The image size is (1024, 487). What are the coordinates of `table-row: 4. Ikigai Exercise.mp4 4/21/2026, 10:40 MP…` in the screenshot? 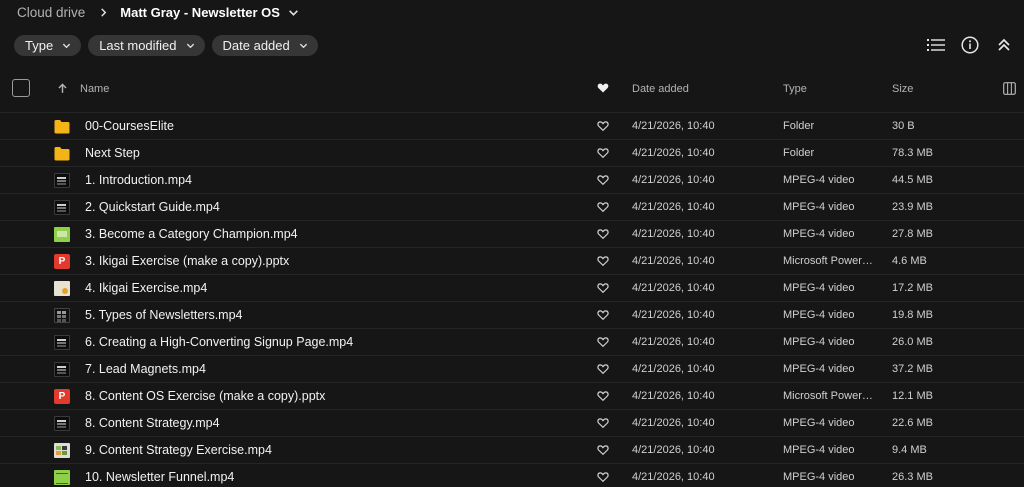 It's located at (512, 287).